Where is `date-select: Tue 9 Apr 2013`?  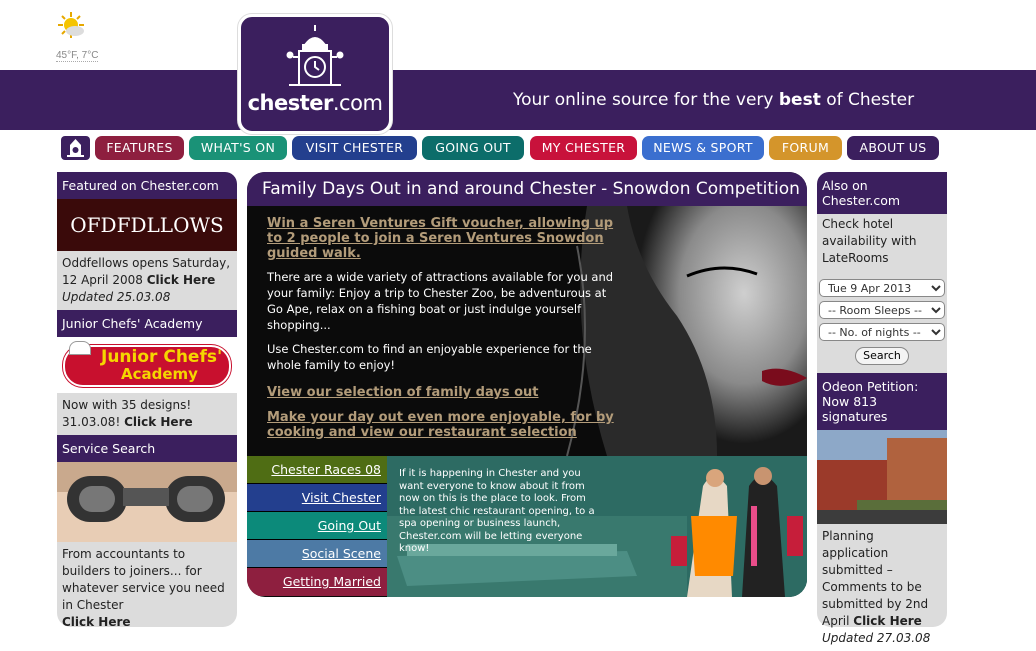
date-select: Tue 9 Apr 2013 is located at coordinates (882, 288).